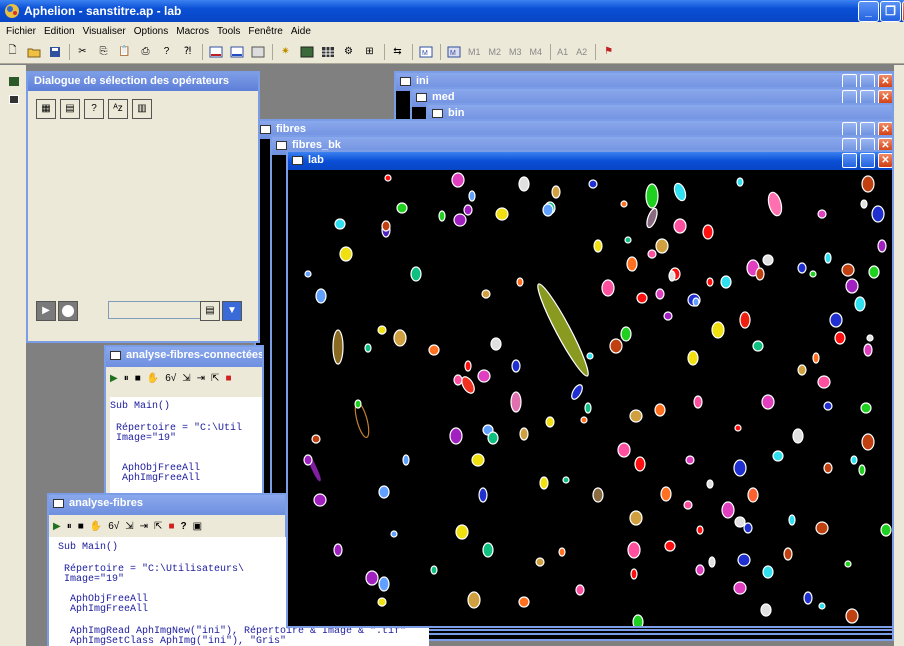 The width and height of the screenshot is (904, 646). I want to click on menu-visualiser: Visualiser, so click(104, 31).